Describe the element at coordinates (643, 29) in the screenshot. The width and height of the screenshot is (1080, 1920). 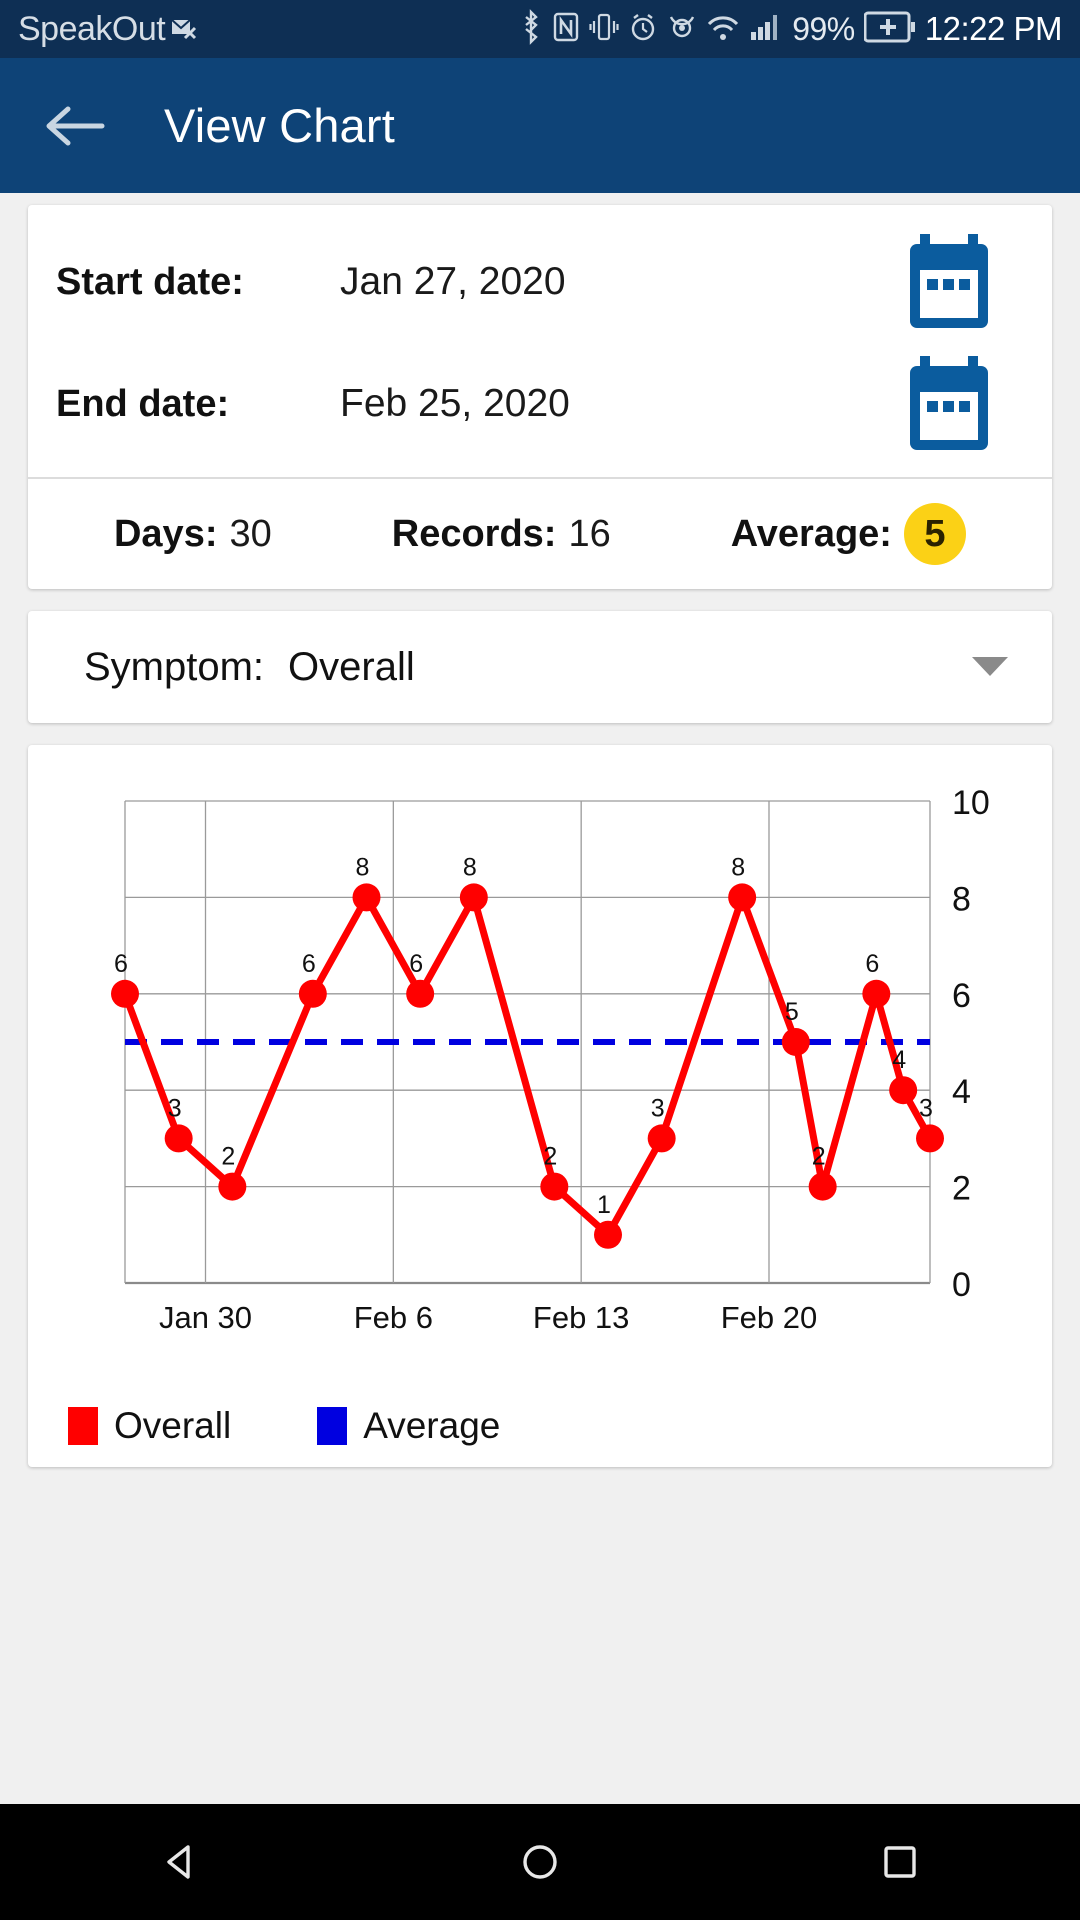
I see `alarm-icon` at that location.